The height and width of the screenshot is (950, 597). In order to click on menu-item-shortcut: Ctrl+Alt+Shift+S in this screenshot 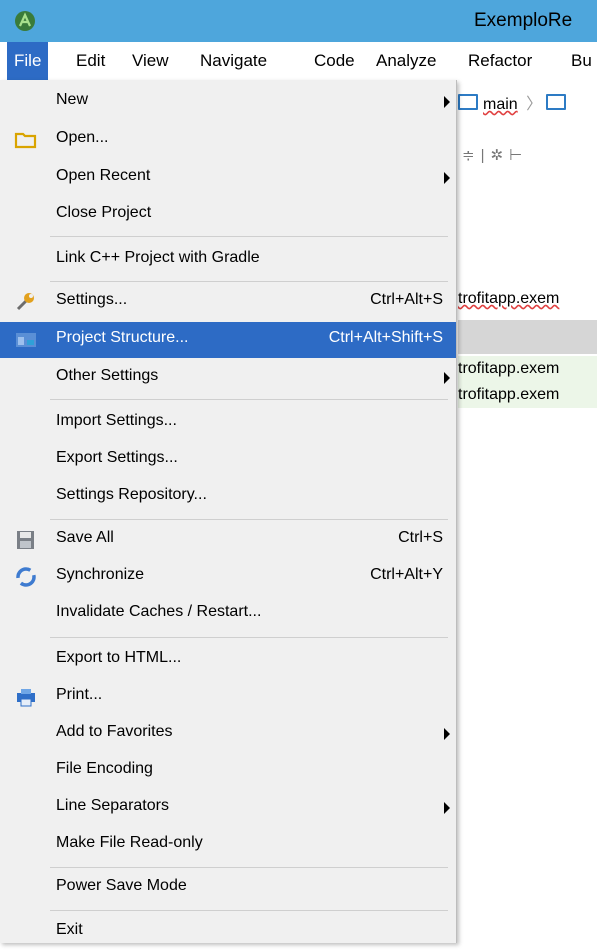, I will do `click(385, 337)`.